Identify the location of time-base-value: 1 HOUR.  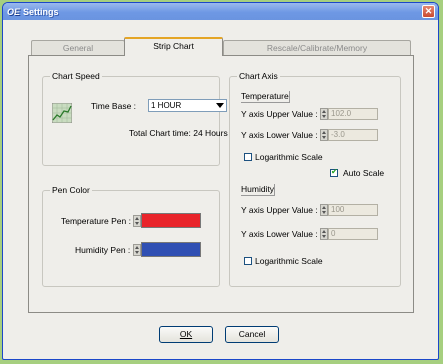
(166, 105).